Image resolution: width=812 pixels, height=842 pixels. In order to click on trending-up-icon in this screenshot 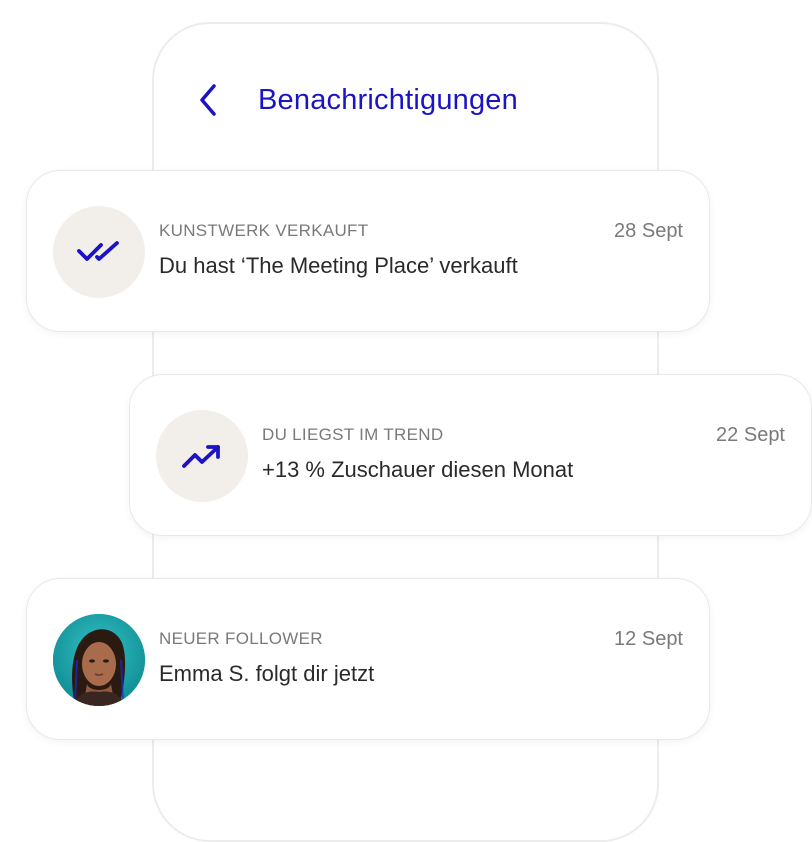, I will do `click(201, 456)`.